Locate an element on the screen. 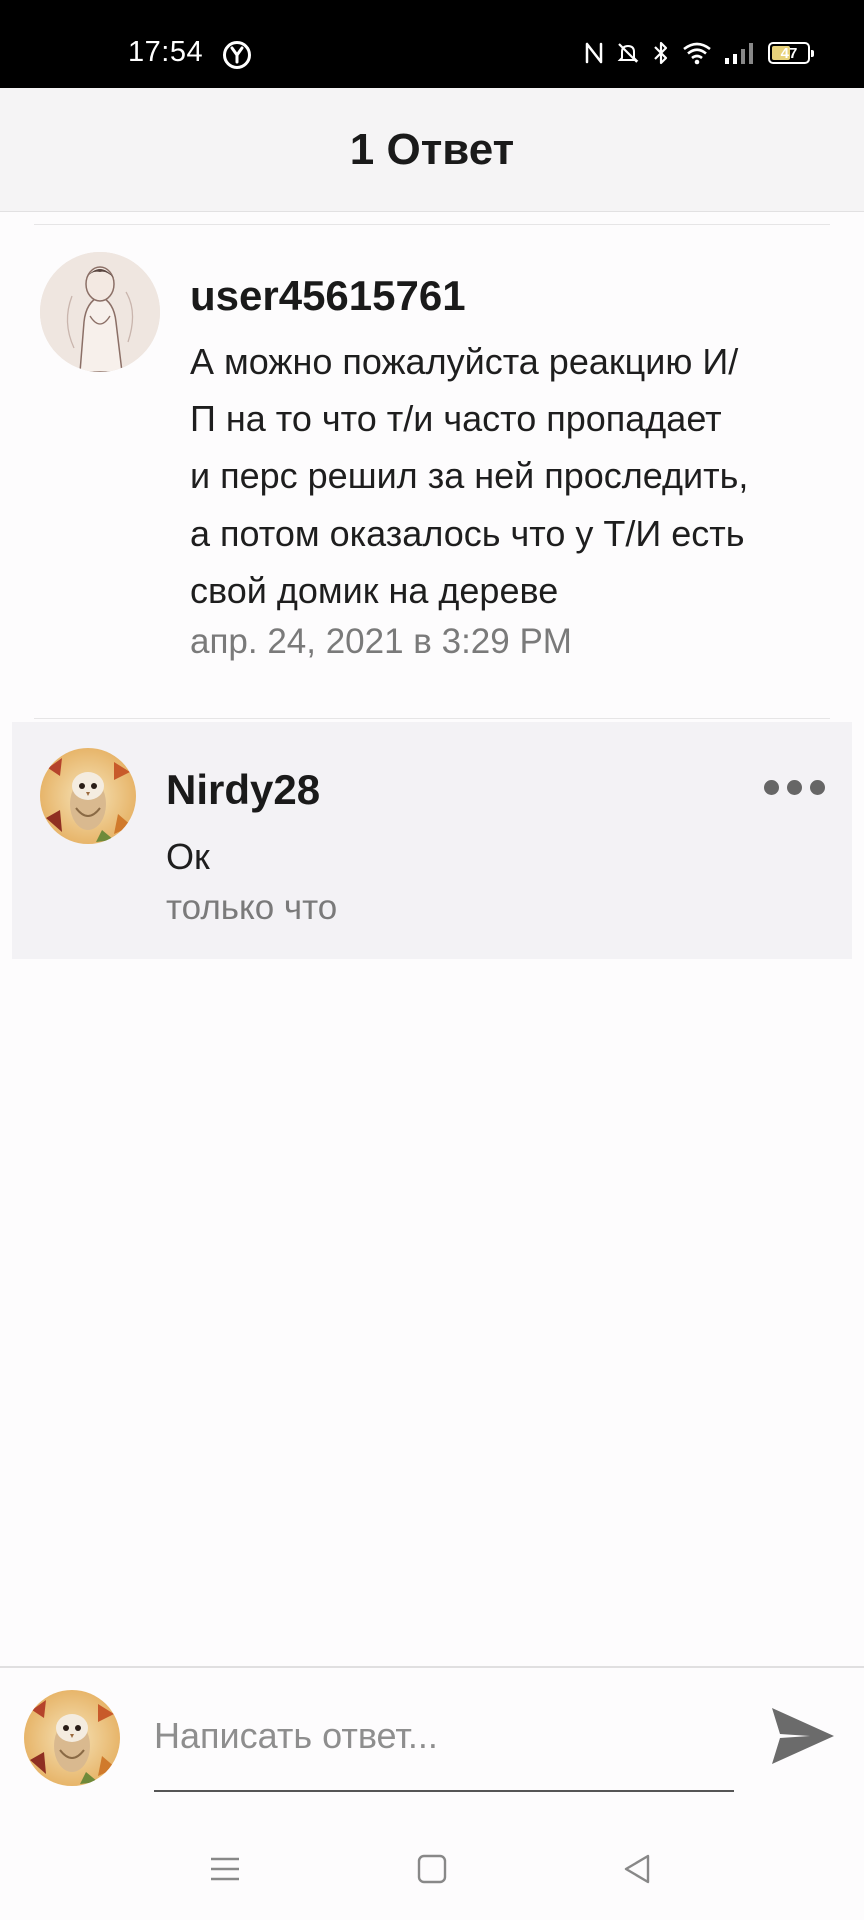 The image size is (864, 1920). send-icon is located at coordinates (803, 1736).